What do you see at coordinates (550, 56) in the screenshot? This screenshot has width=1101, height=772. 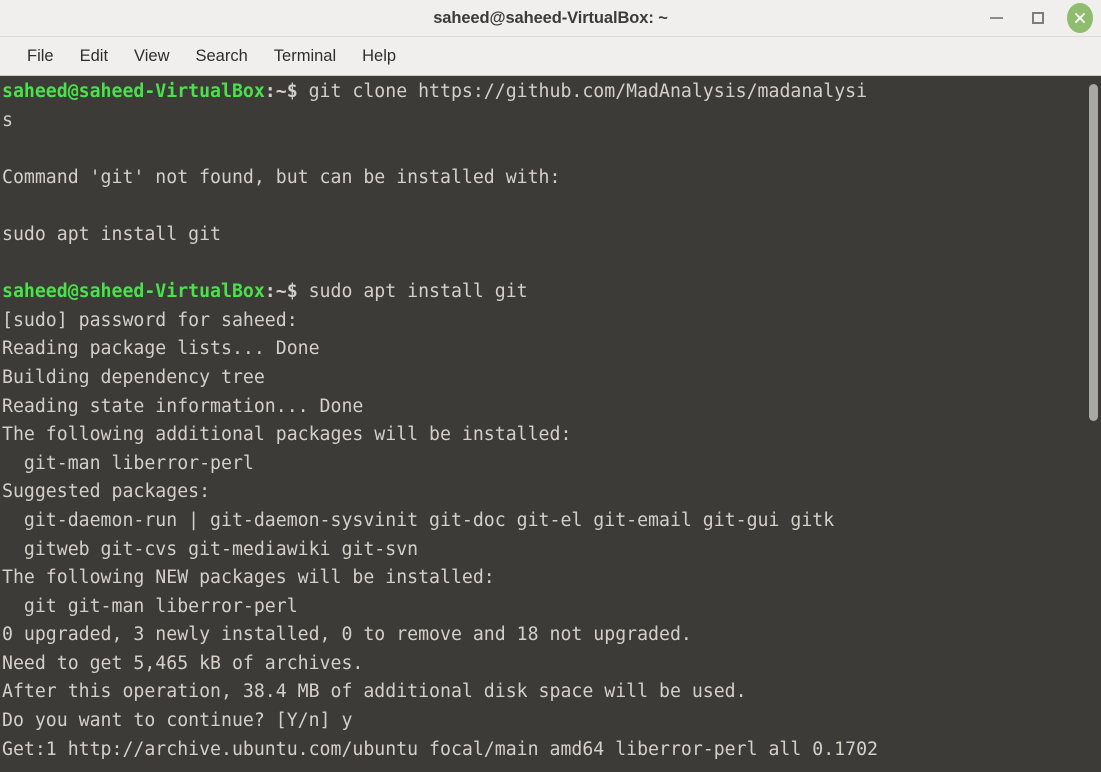 I see `menu-bar: File Edit View Search Terminal Help` at bounding box center [550, 56].